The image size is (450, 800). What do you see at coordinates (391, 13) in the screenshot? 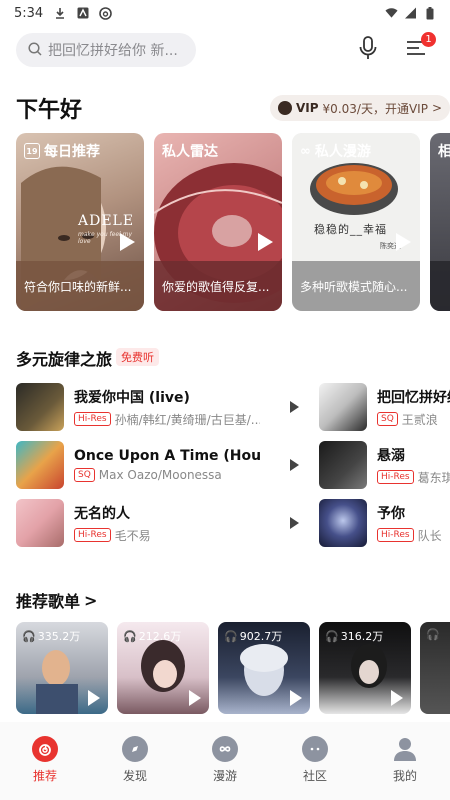
I see `wifi-icon` at bounding box center [391, 13].